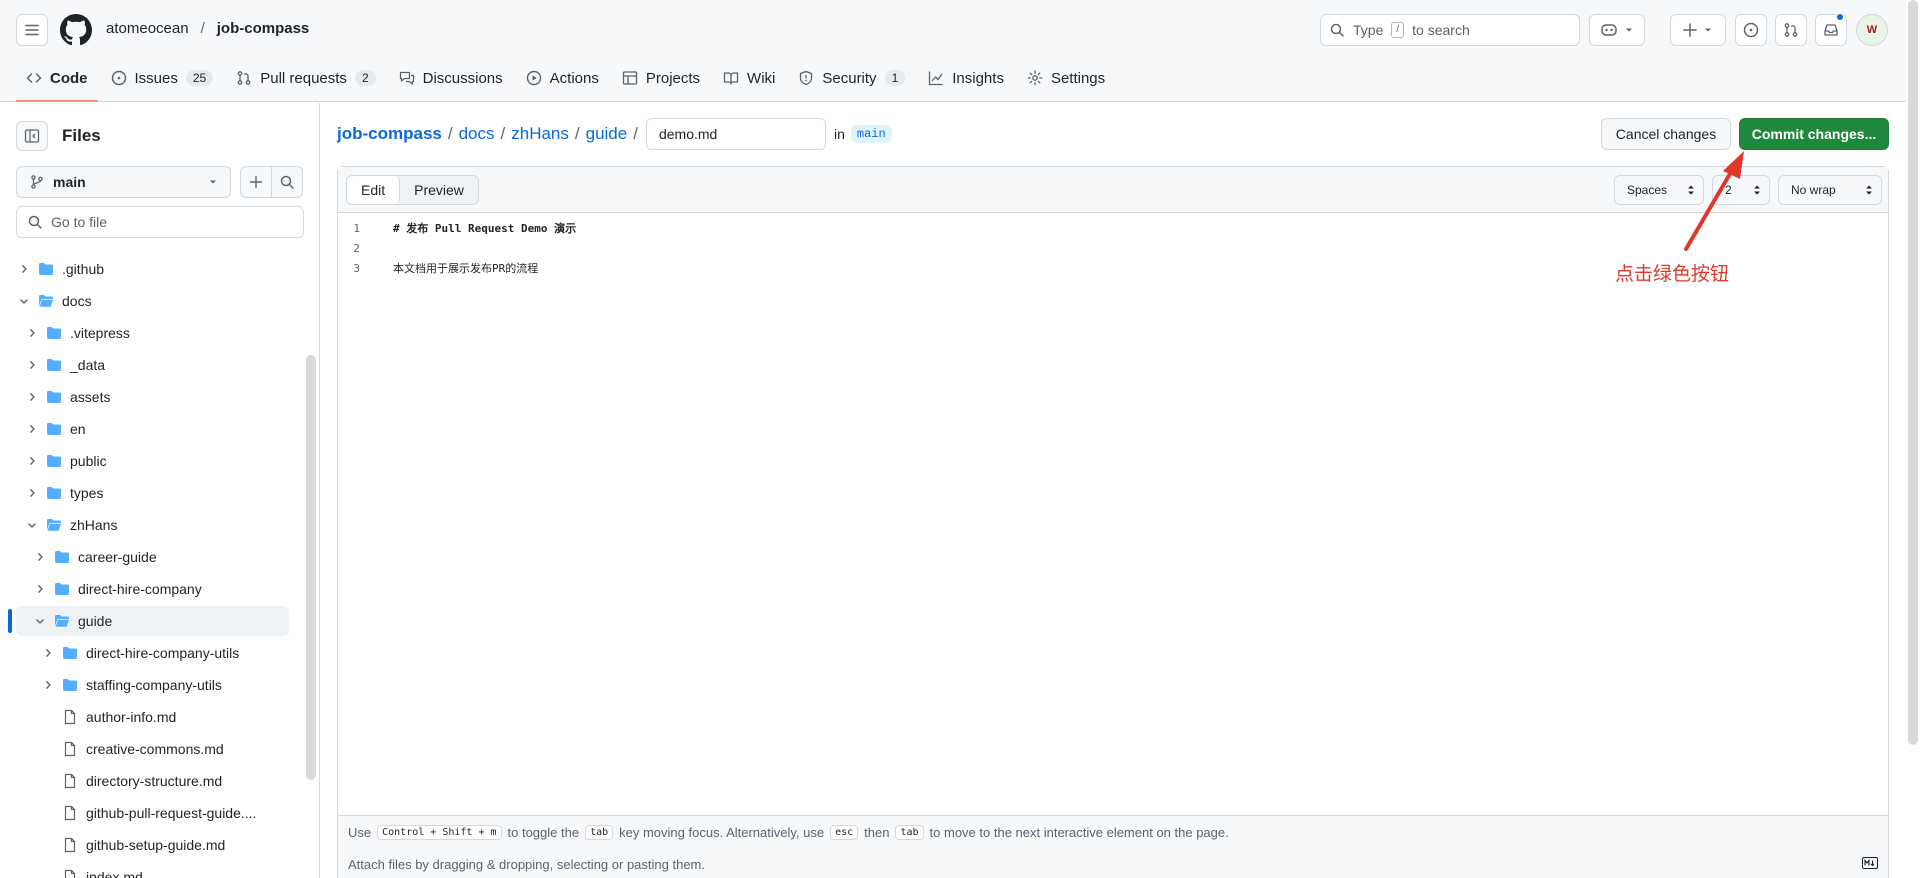 The height and width of the screenshot is (878, 1920). Describe the element at coordinates (70, 781) in the screenshot. I see `file-icon` at that location.